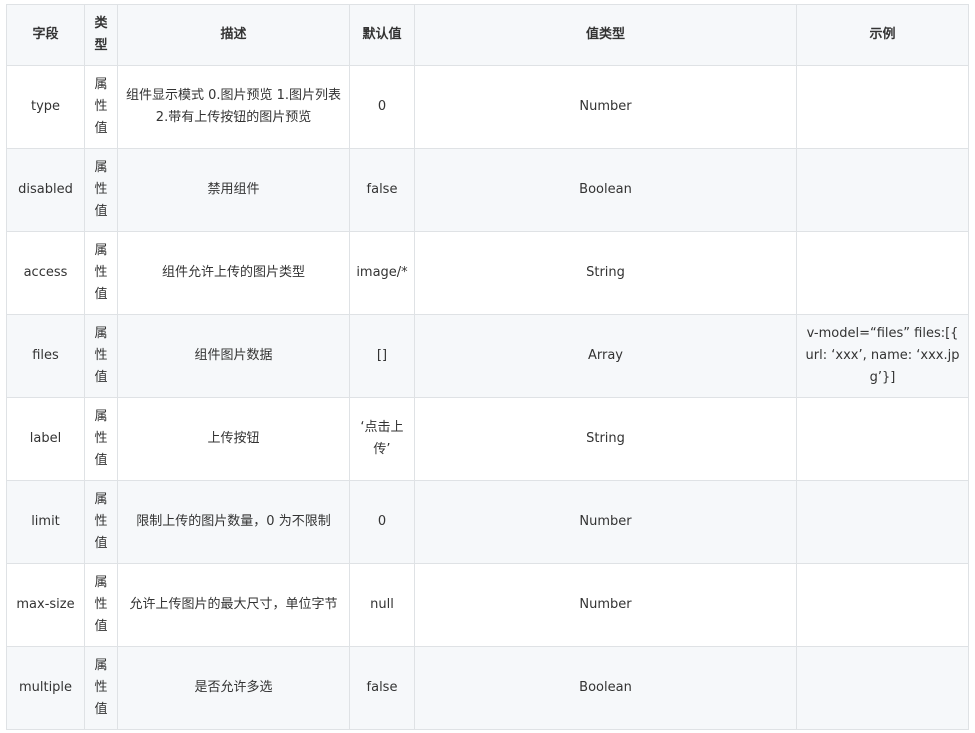 The width and height of the screenshot is (975, 733). What do you see at coordinates (45, 273) in the screenshot?
I see `cell-field: access` at bounding box center [45, 273].